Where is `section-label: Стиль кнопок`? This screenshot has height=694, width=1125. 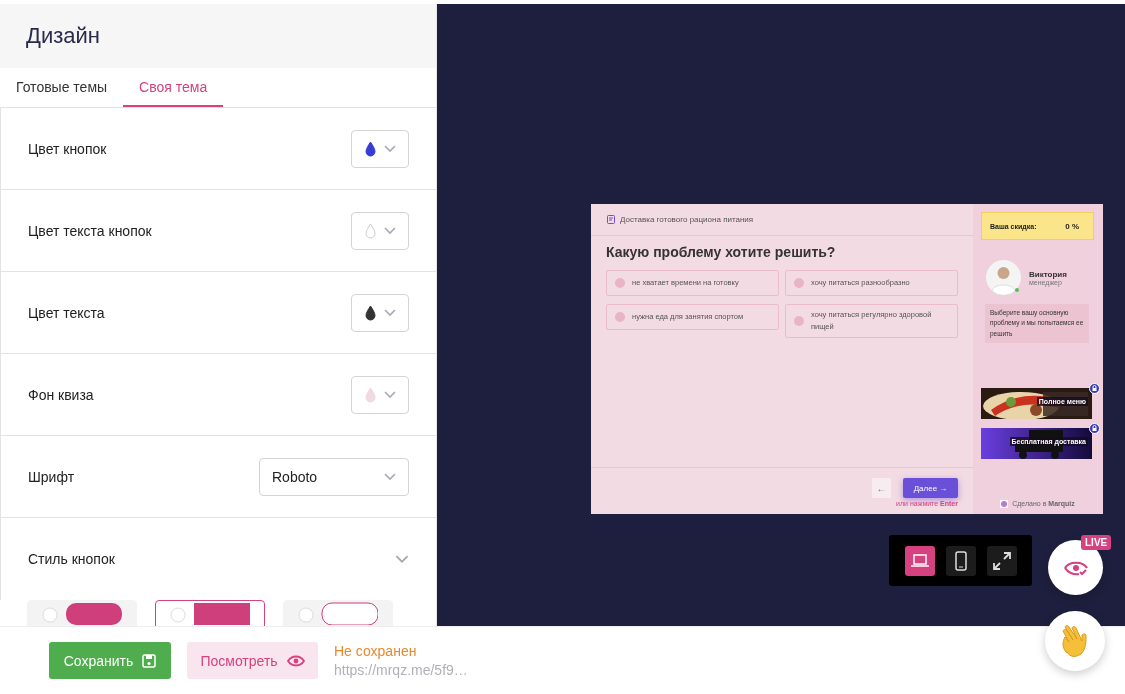
section-label: Стиль кнопок is located at coordinates (71, 559).